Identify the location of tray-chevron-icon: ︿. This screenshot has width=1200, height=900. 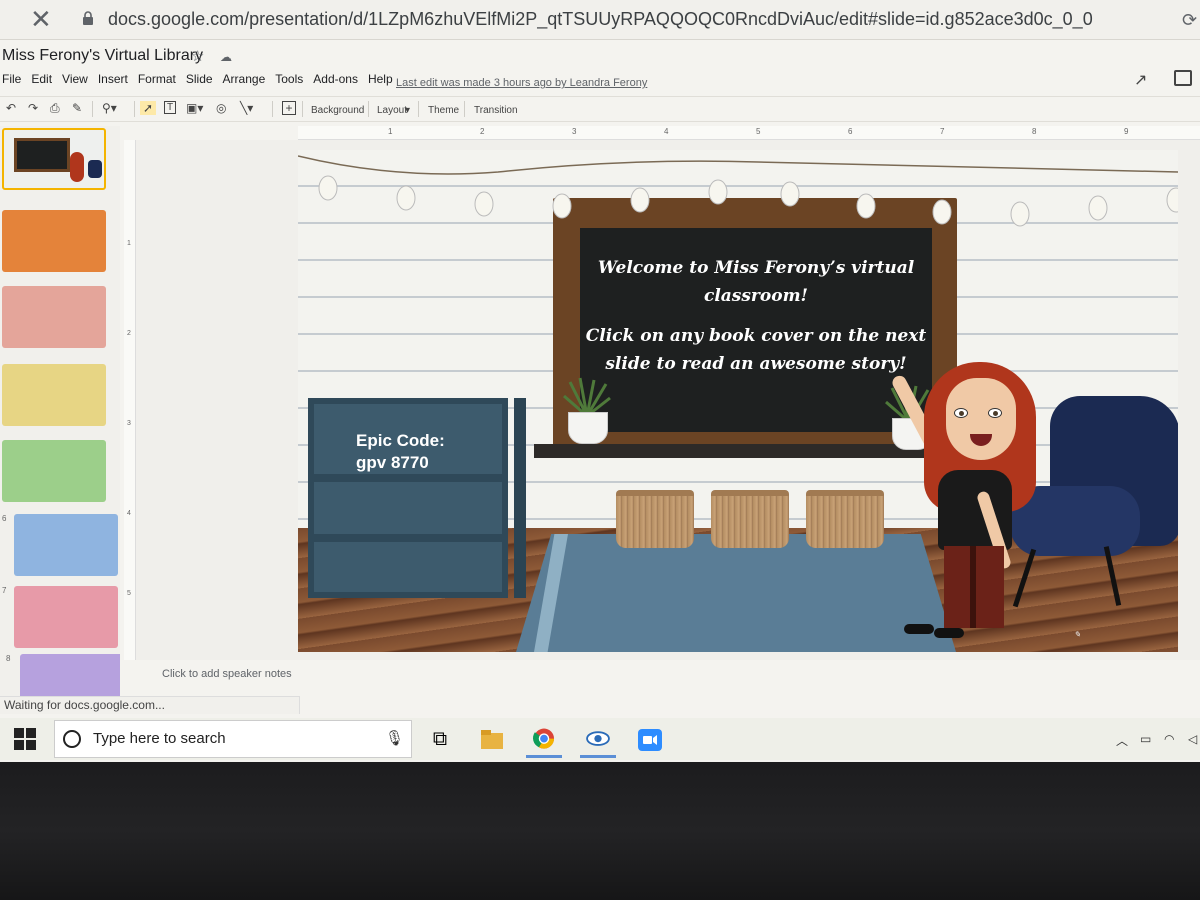
(1122, 740).